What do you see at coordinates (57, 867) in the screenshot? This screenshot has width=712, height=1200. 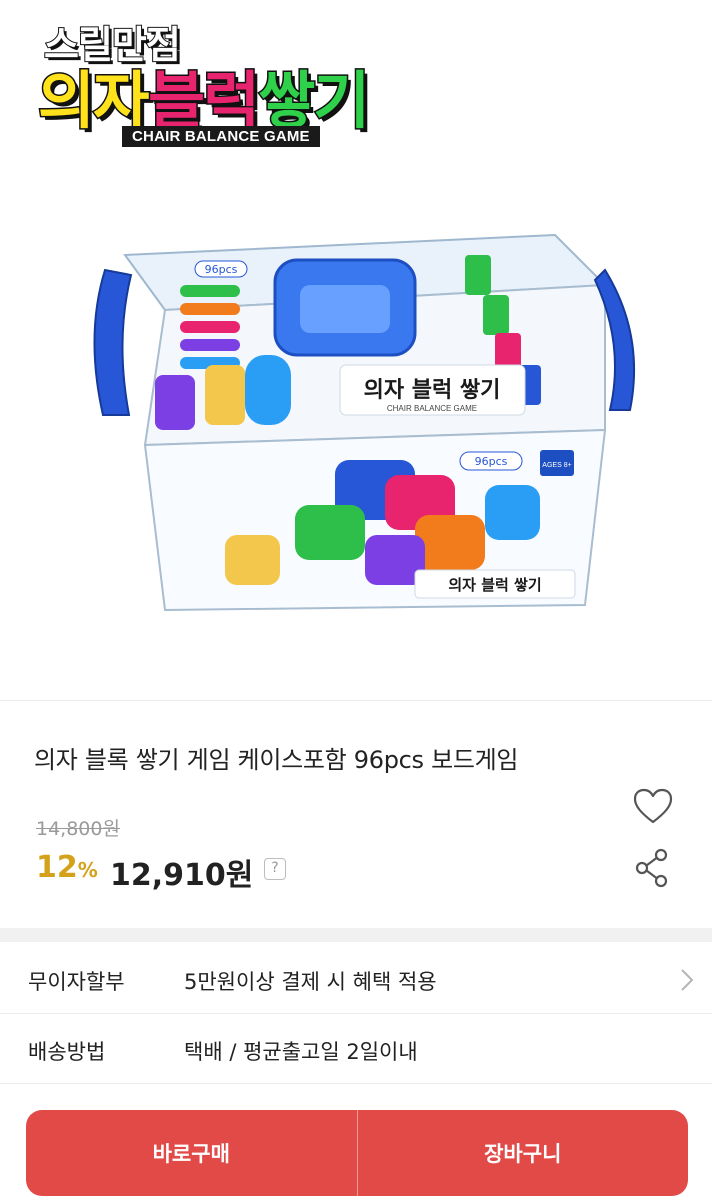 I see `discount-value: 12` at bounding box center [57, 867].